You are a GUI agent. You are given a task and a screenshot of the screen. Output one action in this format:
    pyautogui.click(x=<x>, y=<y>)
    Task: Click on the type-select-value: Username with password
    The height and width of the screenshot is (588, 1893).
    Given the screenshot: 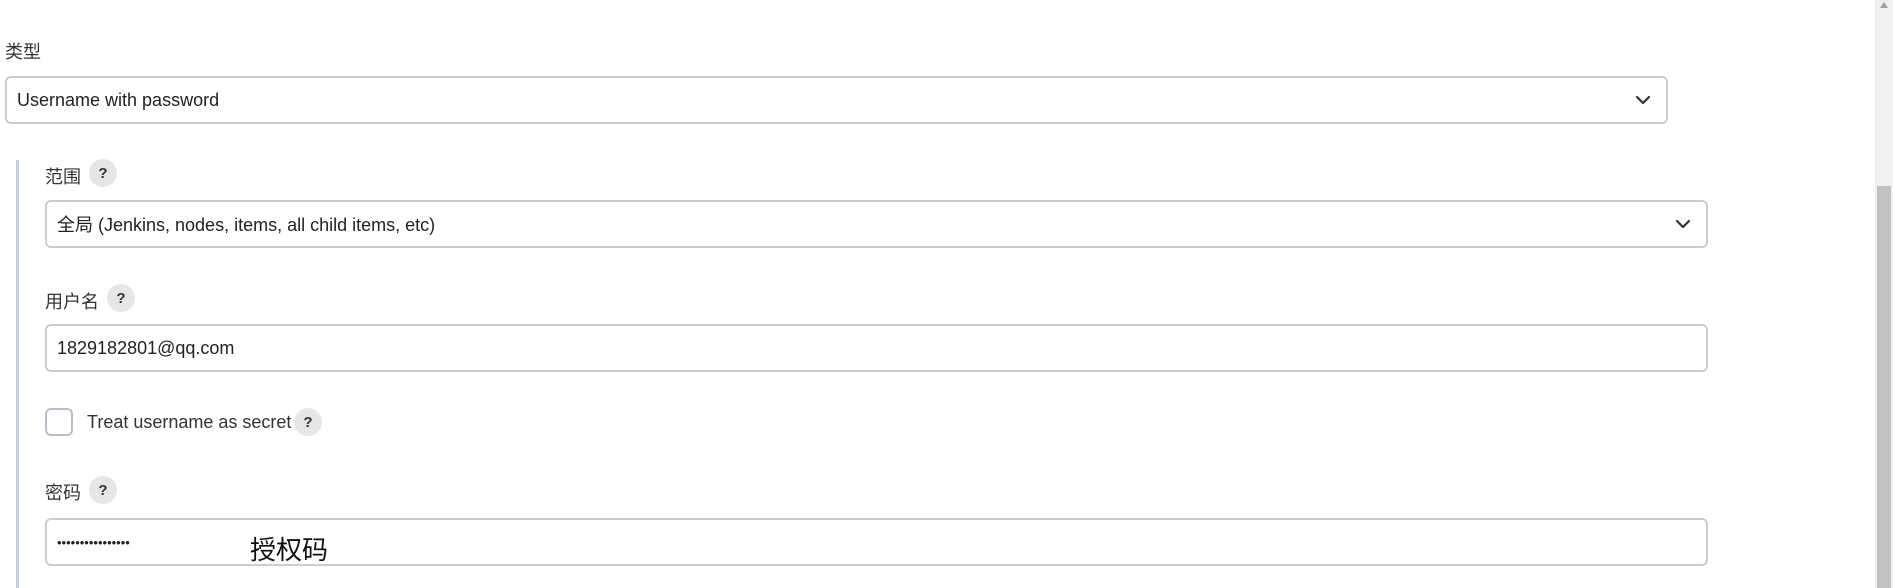 What is the action you would take?
    pyautogui.click(x=118, y=99)
    